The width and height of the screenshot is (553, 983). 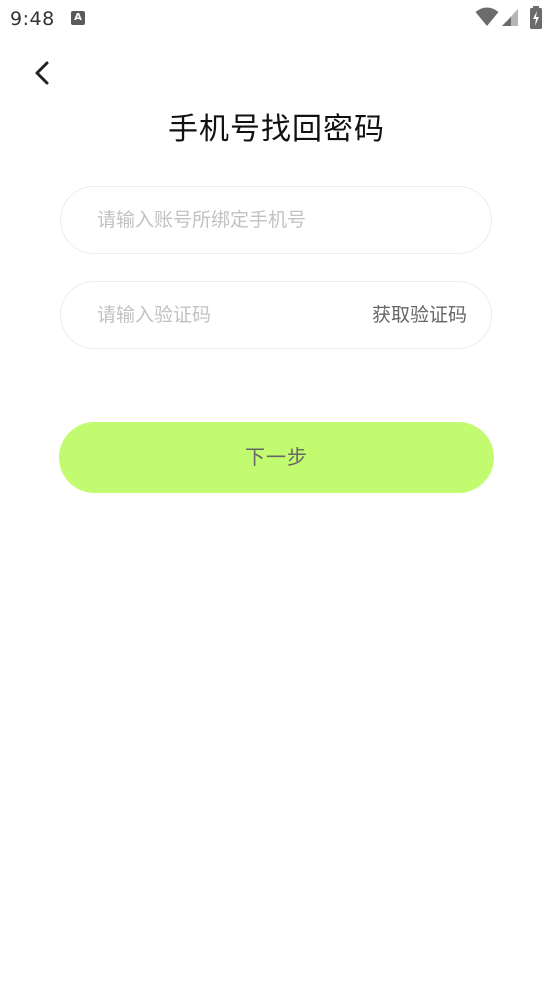 What do you see at coordinates (276, 457) in the screenshot?
I see `next-step-button: 下一步` at bounding box center [276, 457].